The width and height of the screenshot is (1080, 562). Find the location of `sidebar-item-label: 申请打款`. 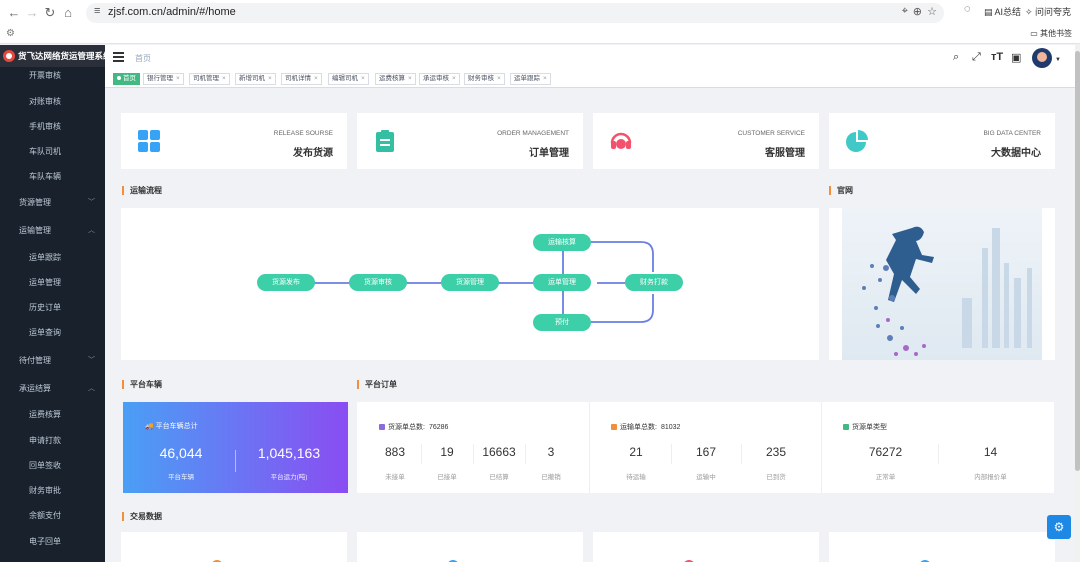

sidebar-item-label: 申请打款 is located at coordinates (45, 440).